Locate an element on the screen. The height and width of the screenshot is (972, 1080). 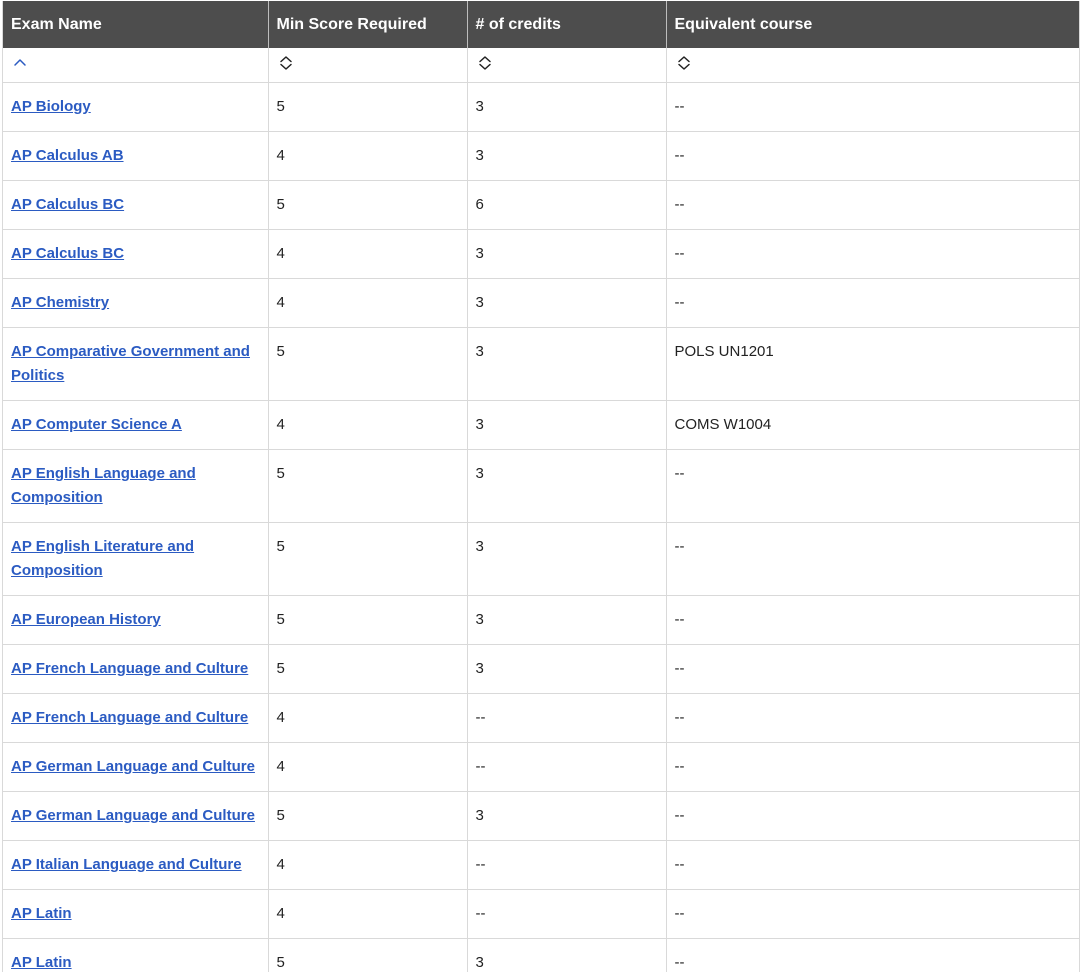
exam-link: AP Calculus AB is located at coordinates (67, 155).